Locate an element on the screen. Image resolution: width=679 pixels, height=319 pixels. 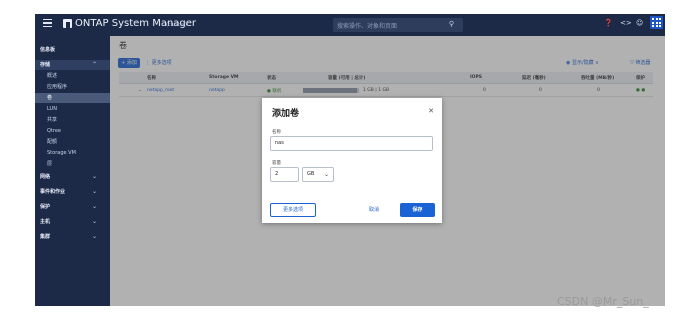
size-input: 2 is located at coordinates (284, 174).